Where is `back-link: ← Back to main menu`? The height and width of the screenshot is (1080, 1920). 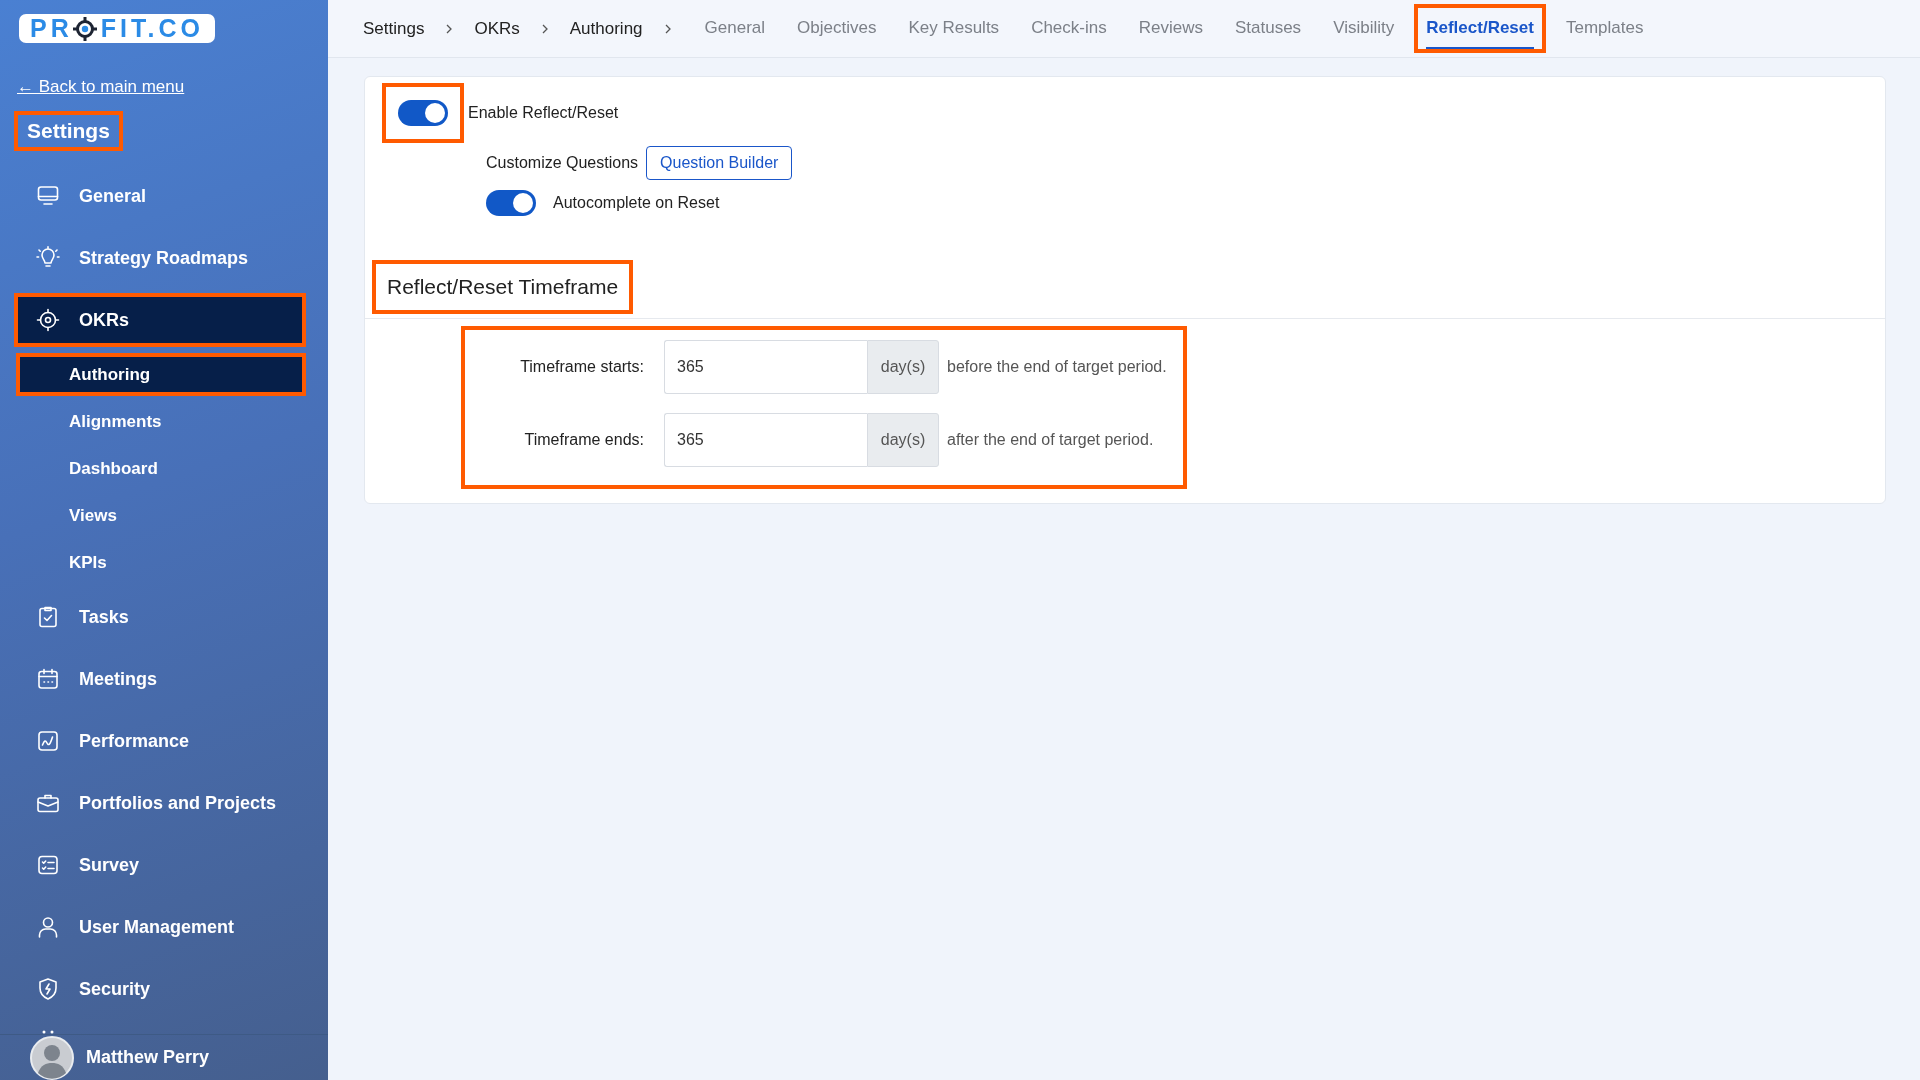
back-link: ← Back to main menu is located at coordinates (101, 87).